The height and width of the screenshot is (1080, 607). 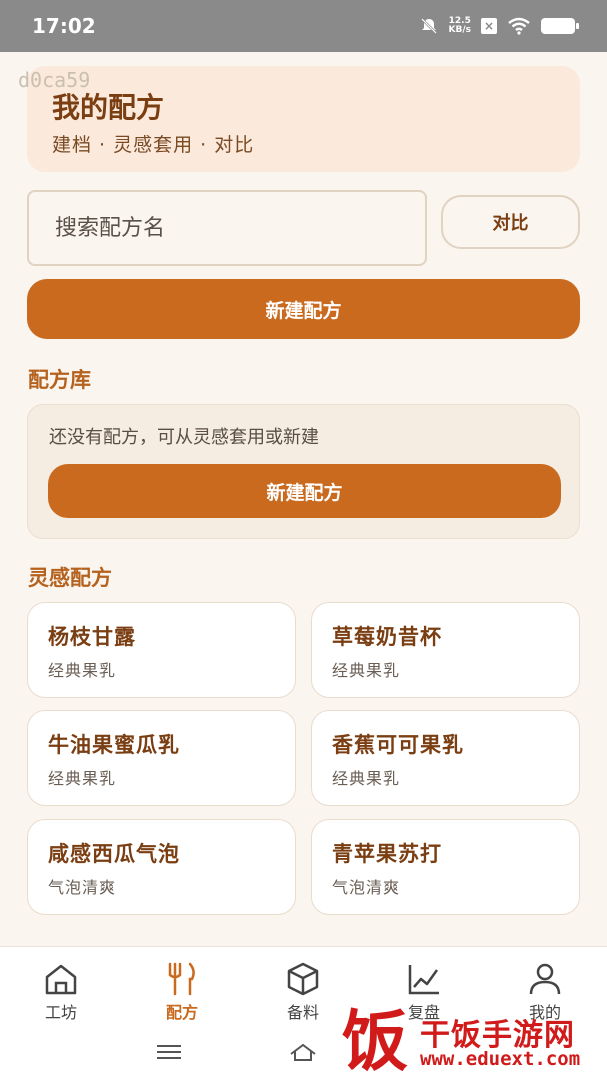 I want to click on library-new-recipe-button: 新建配方, so click(x=304, y=491).